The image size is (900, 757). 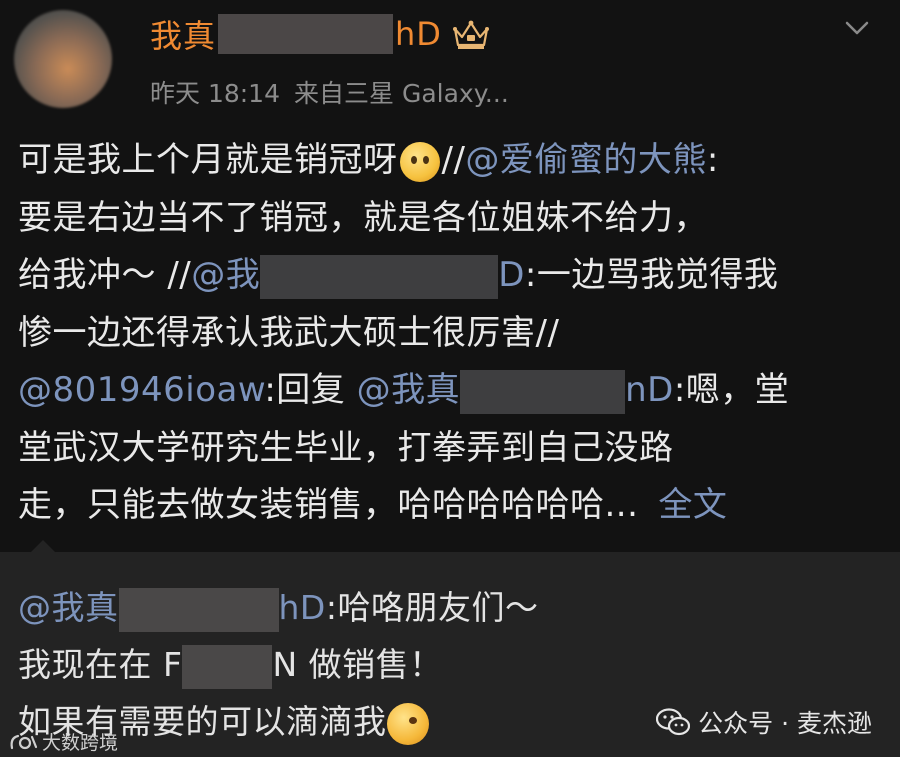 What do you see at coordinates (692, 505) in the screenshot?
I see `full-text-link: 全文` at bounding box center [692, 505].